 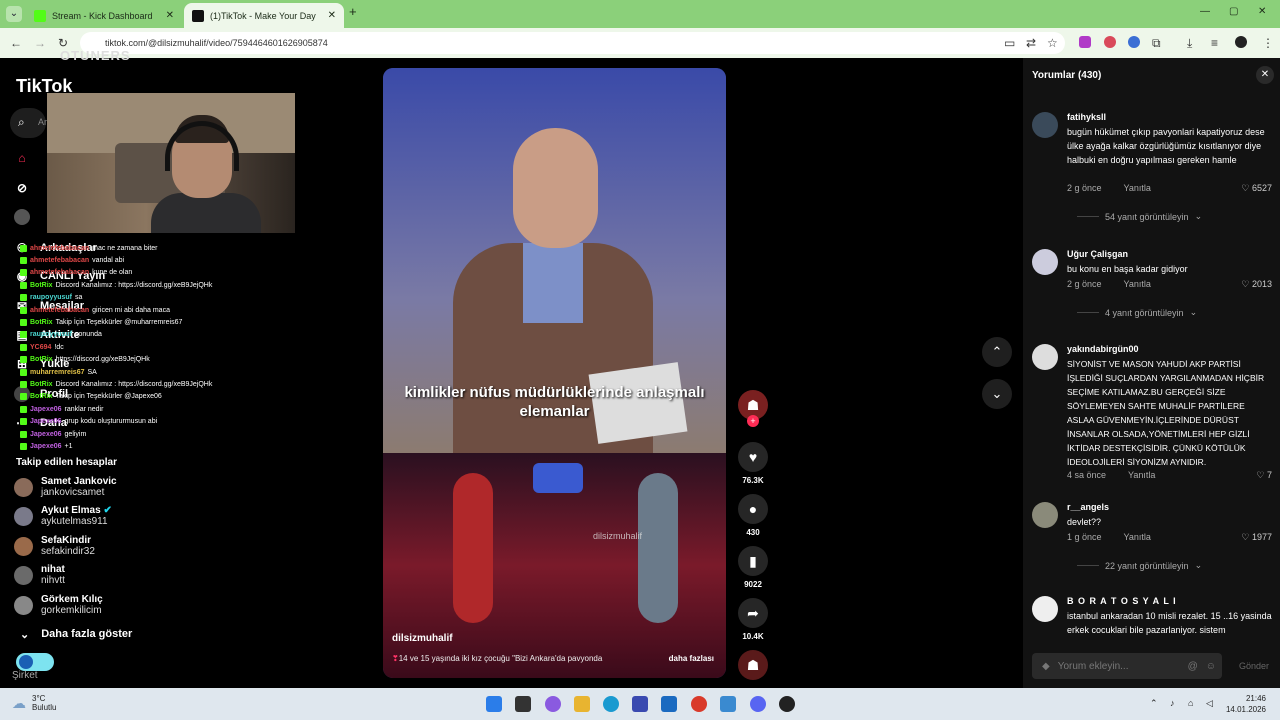 I want to click on emoji-icon: ☺, so click(x=1211, y=666).